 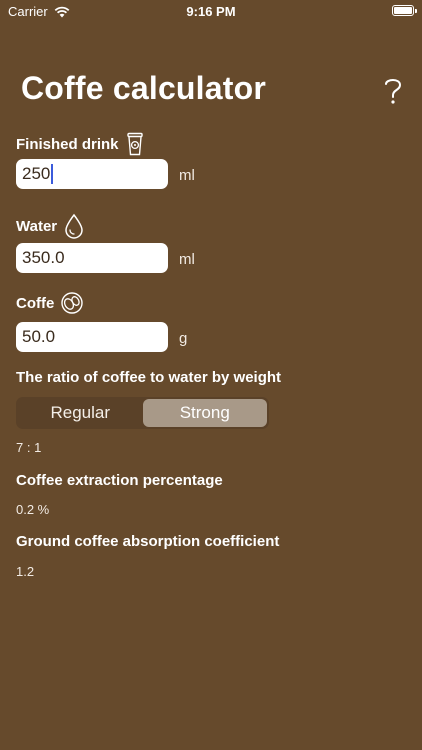 What do you see at coordinates (92, 258) in the screenshot?
I see `water-input: 350.0` at bounding box center [92, 258].